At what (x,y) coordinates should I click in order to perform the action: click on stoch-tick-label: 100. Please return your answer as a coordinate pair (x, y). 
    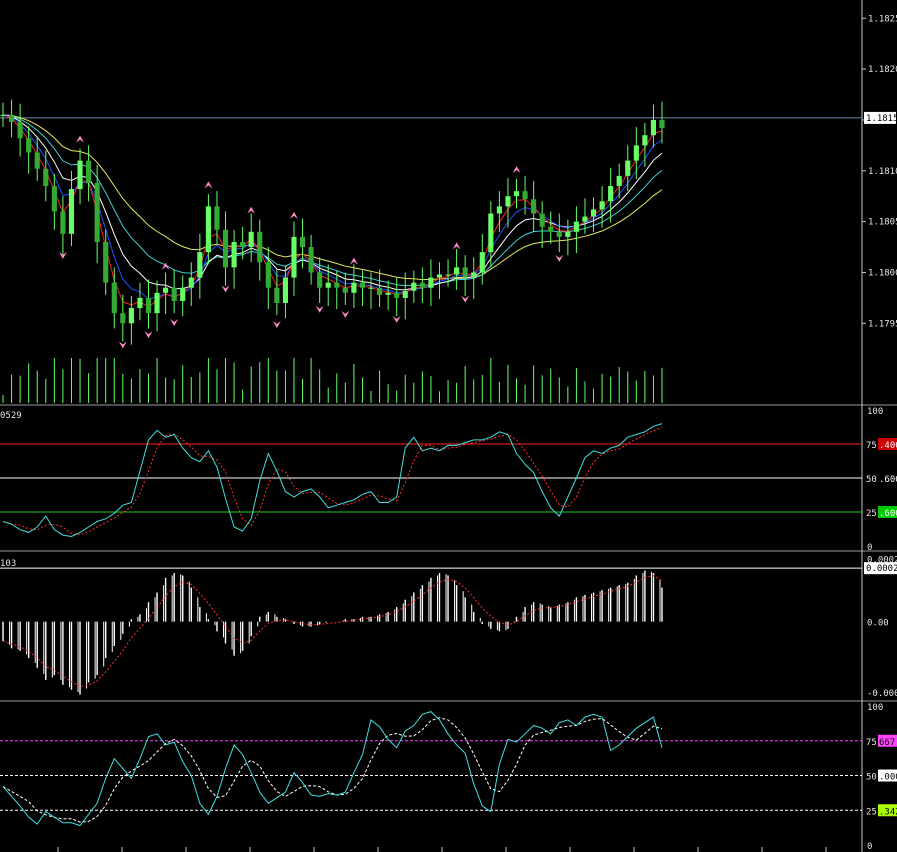
    Looking at the image, I should click on (875, 412).